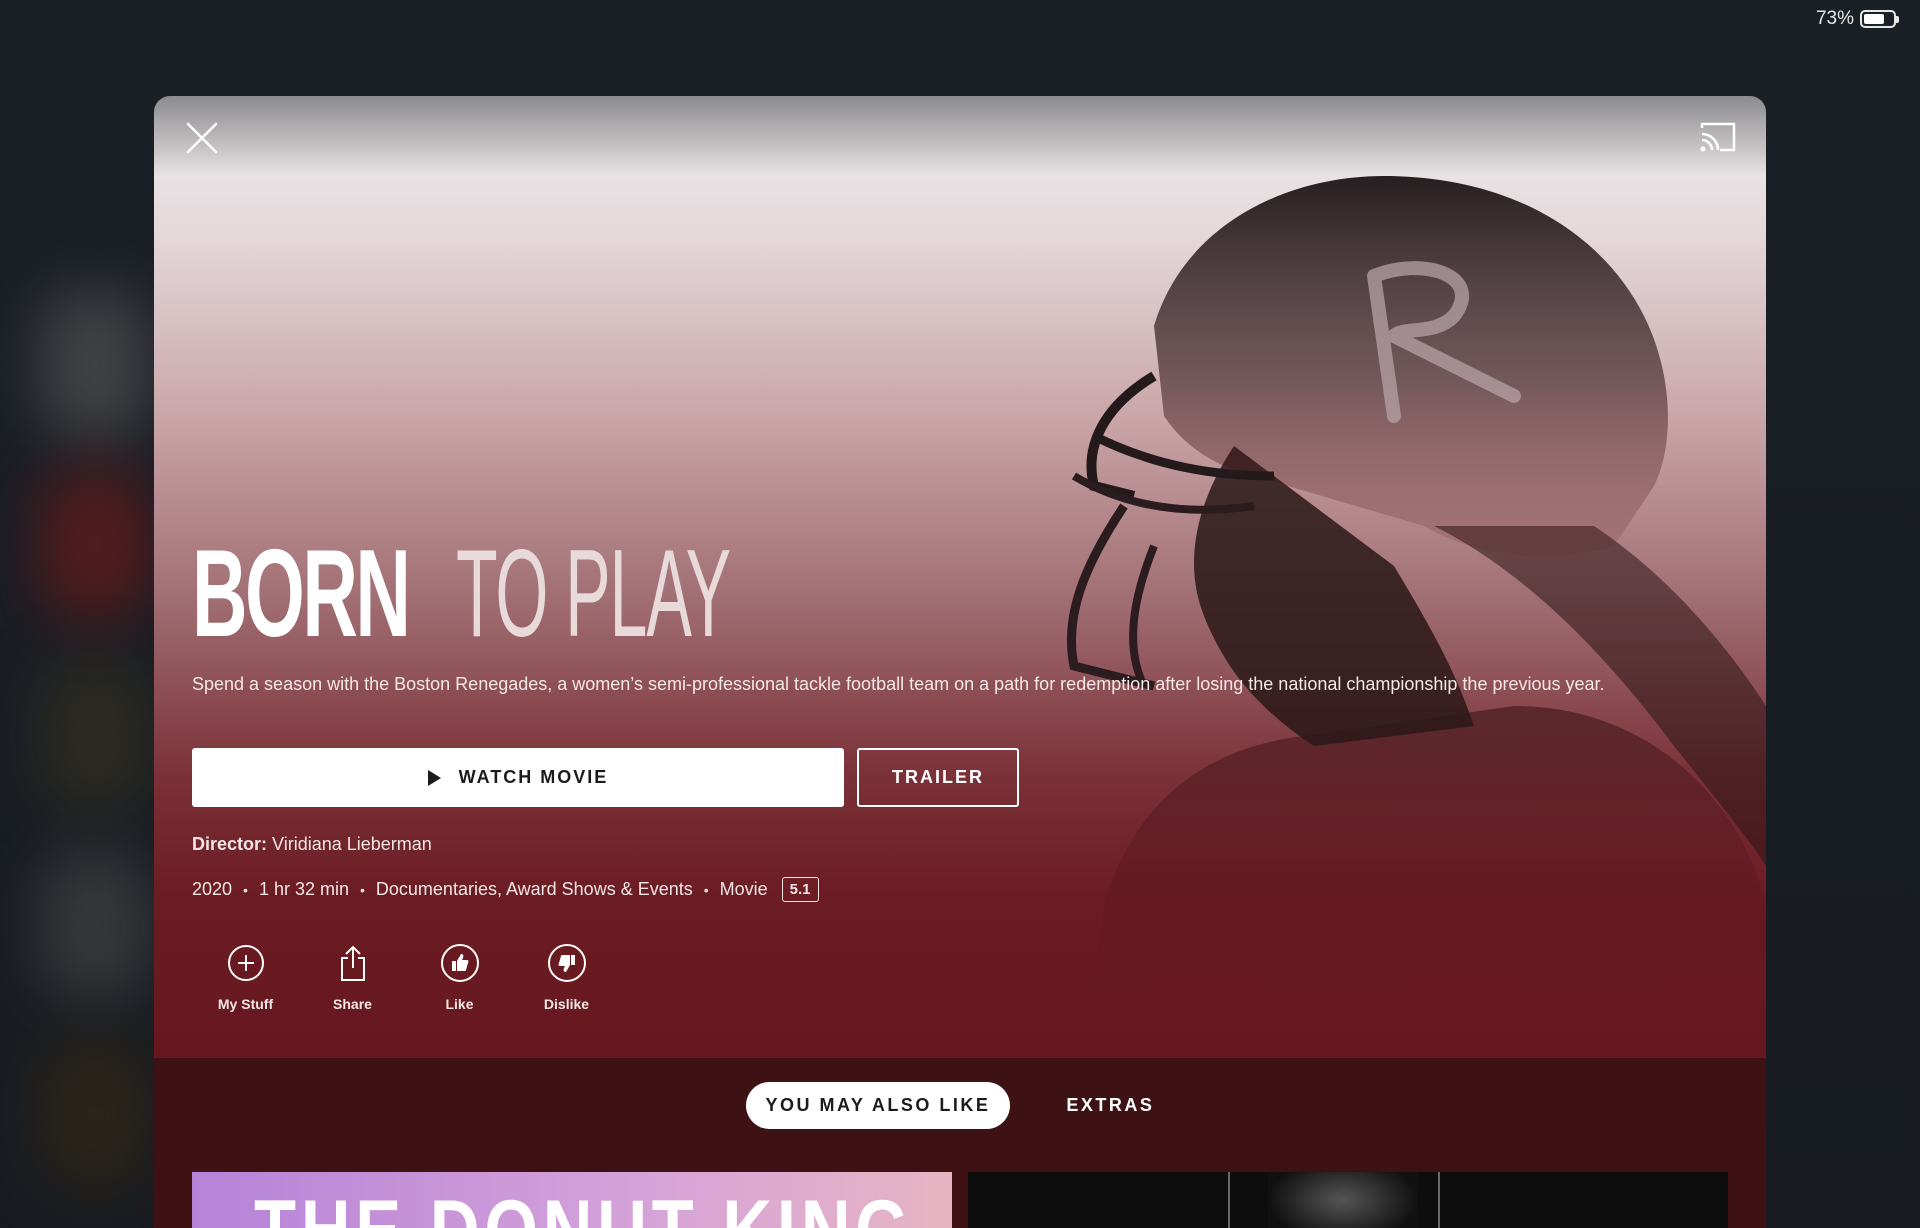 Image resolution: width=1920 pixels, height=1228 pixels. What do you see at coordinates (1857, 19) in the screenshot?
I see `status-bar: 73%` at bounding box center [1857, 19].